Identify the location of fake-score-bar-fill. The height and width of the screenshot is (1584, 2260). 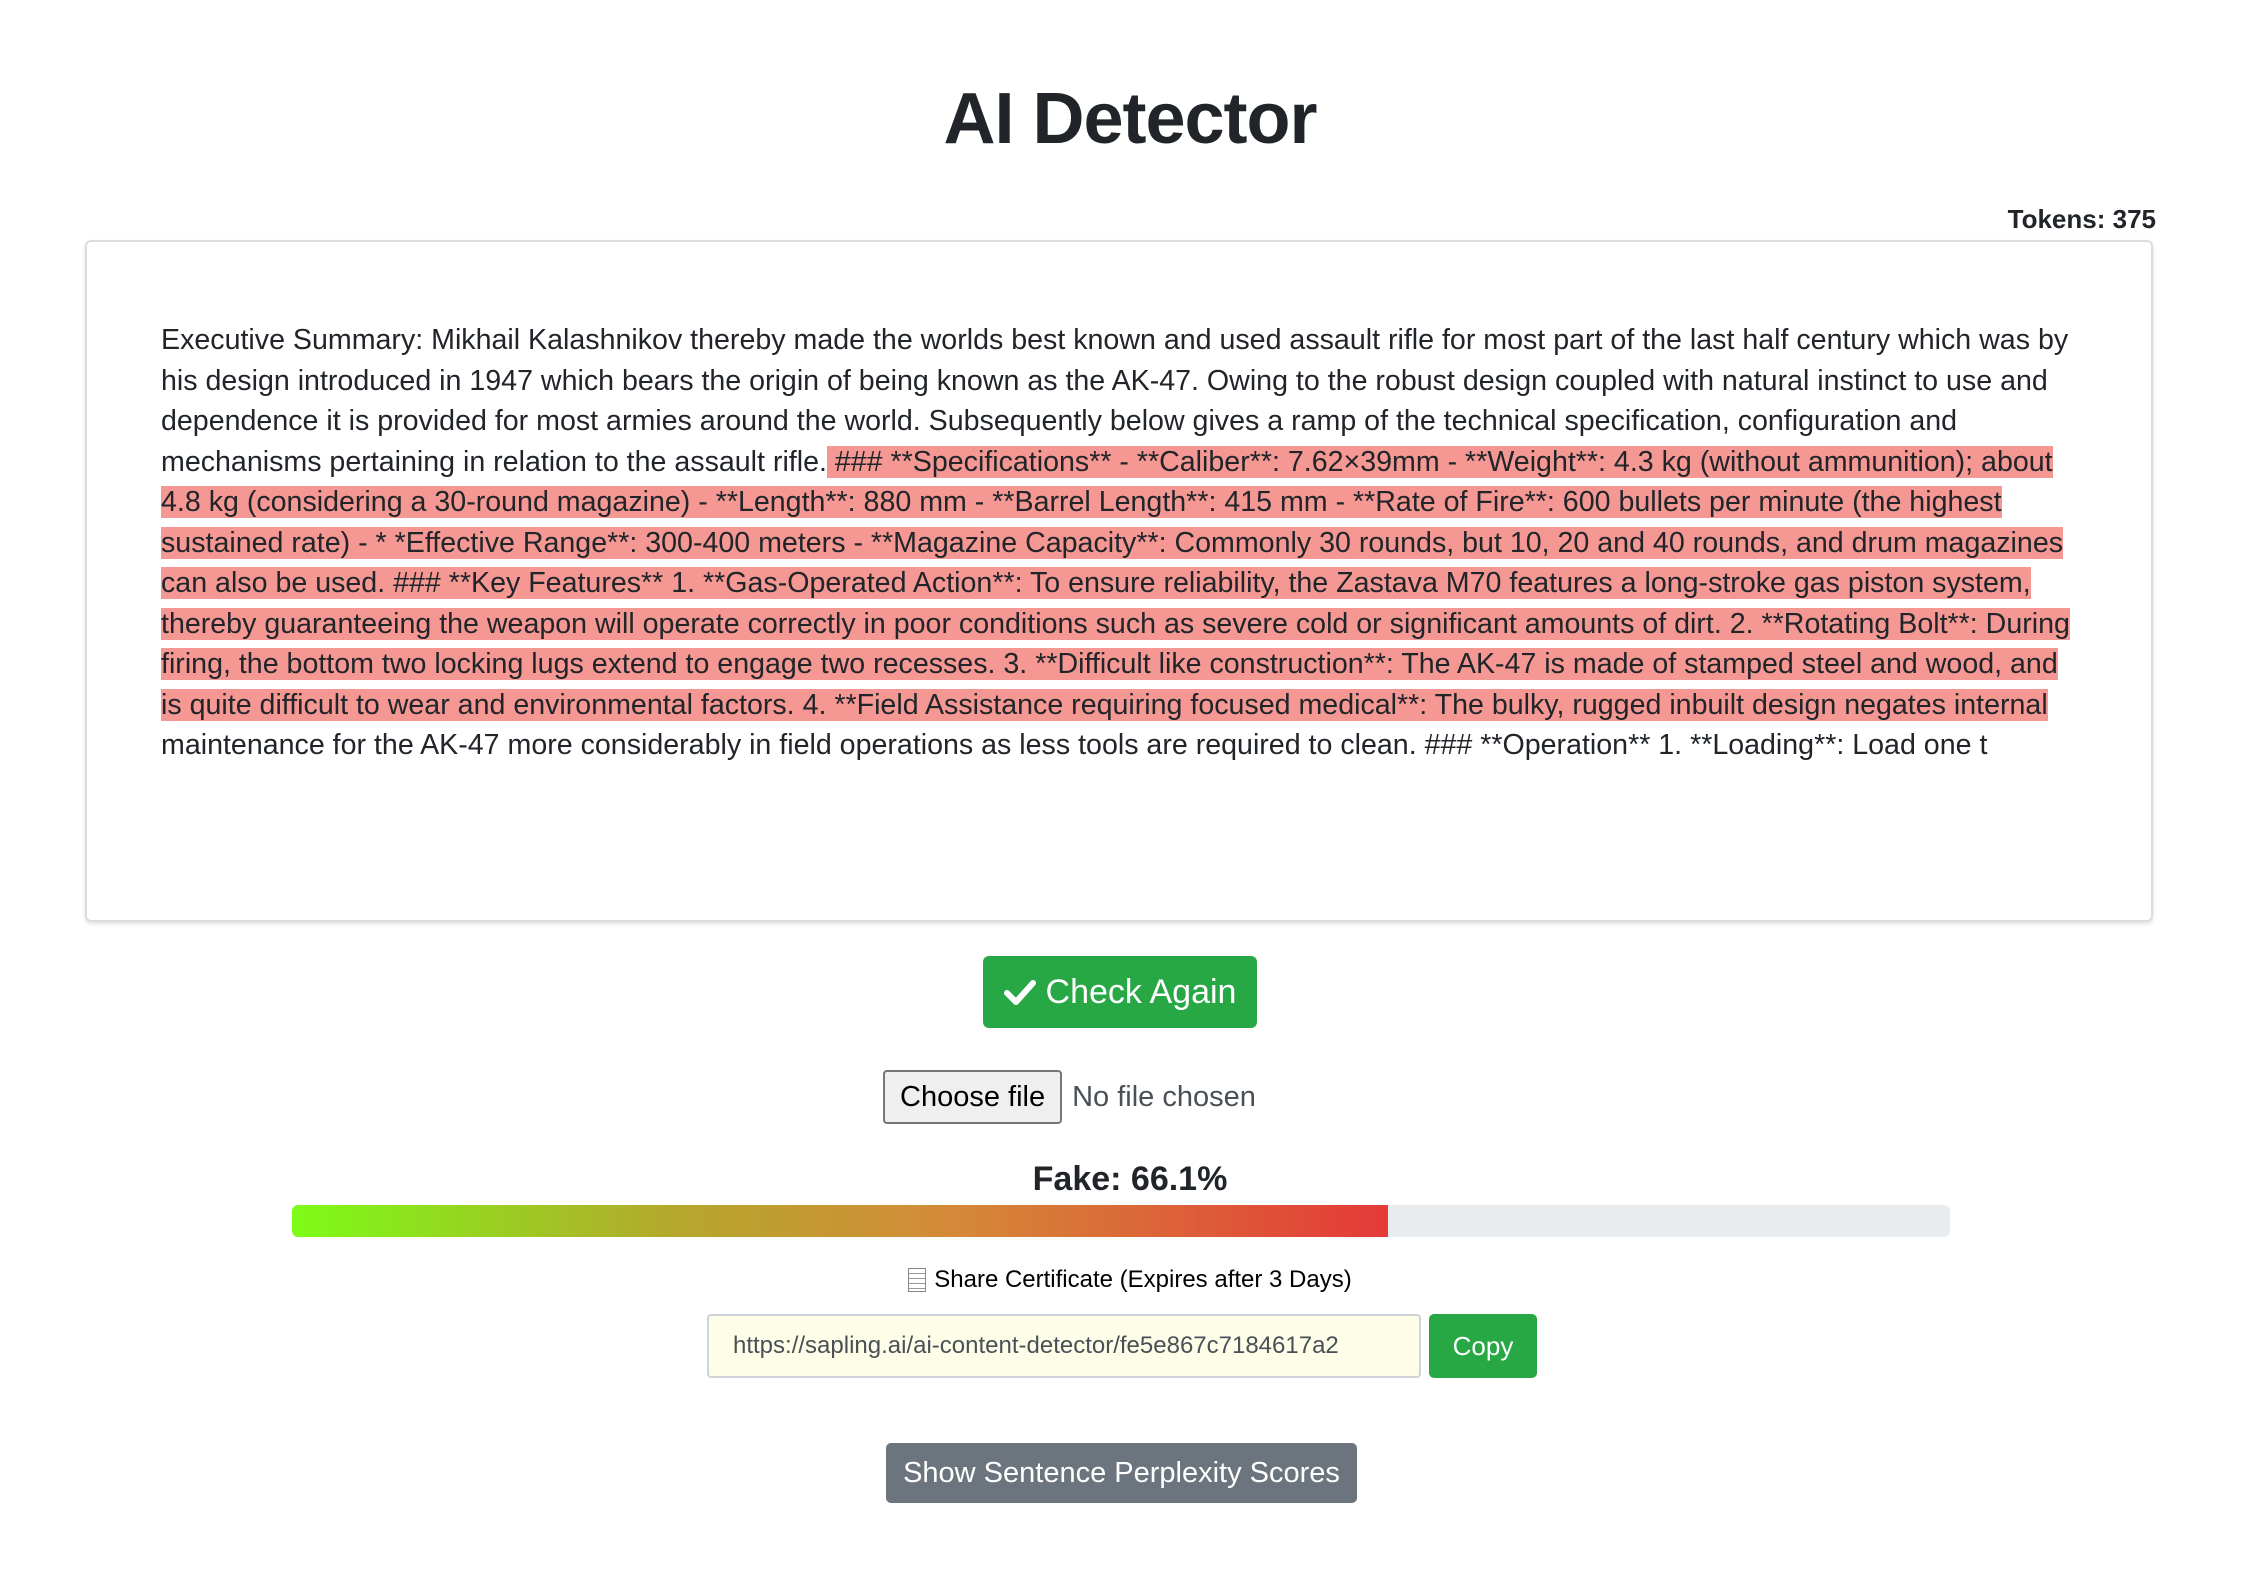
(840, 1221).